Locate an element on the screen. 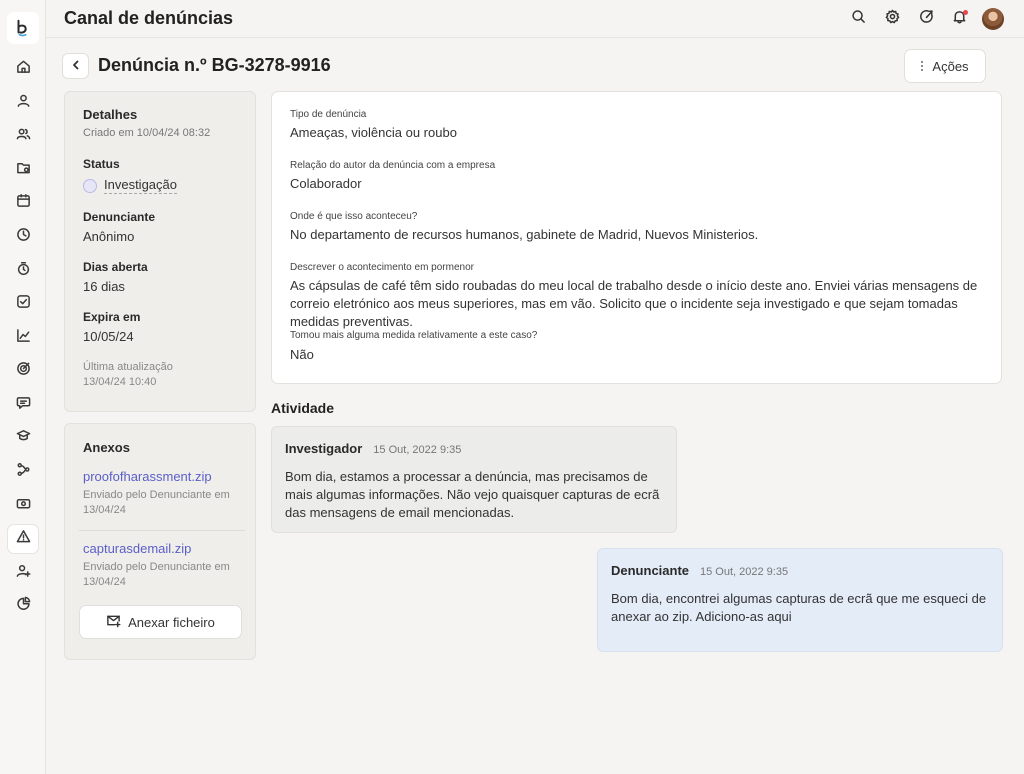  user-avatar is located at coordinates (993, 19).